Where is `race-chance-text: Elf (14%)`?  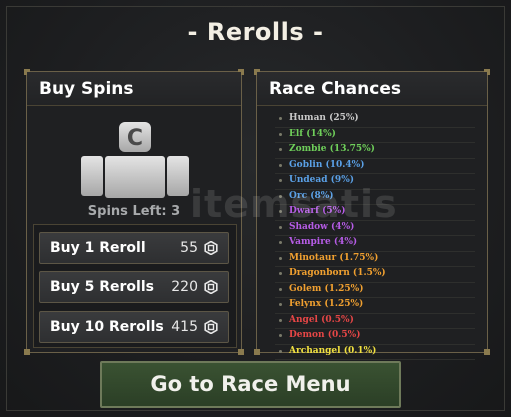
race-chance-text: Elf (14%) is located at coordinates (312, 133).